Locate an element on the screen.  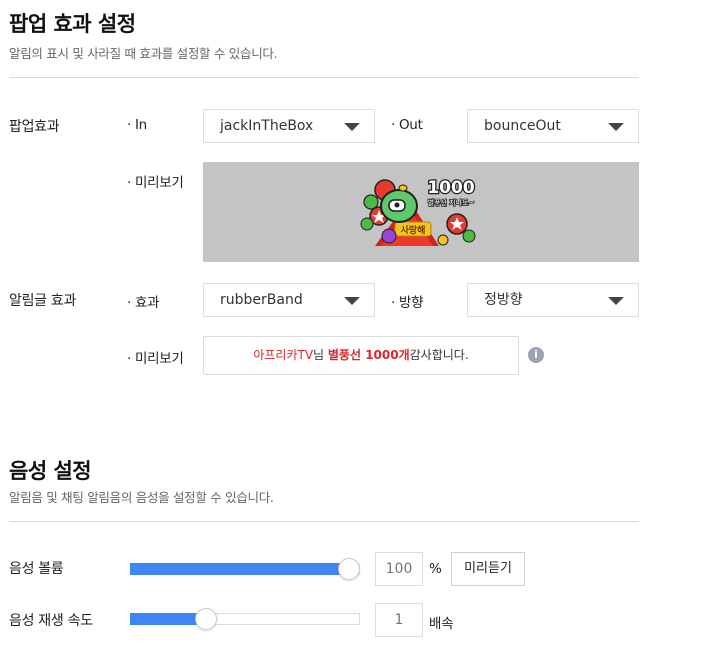
popup-preview-label: · 미리보기 is located at coordinates (155, 183).